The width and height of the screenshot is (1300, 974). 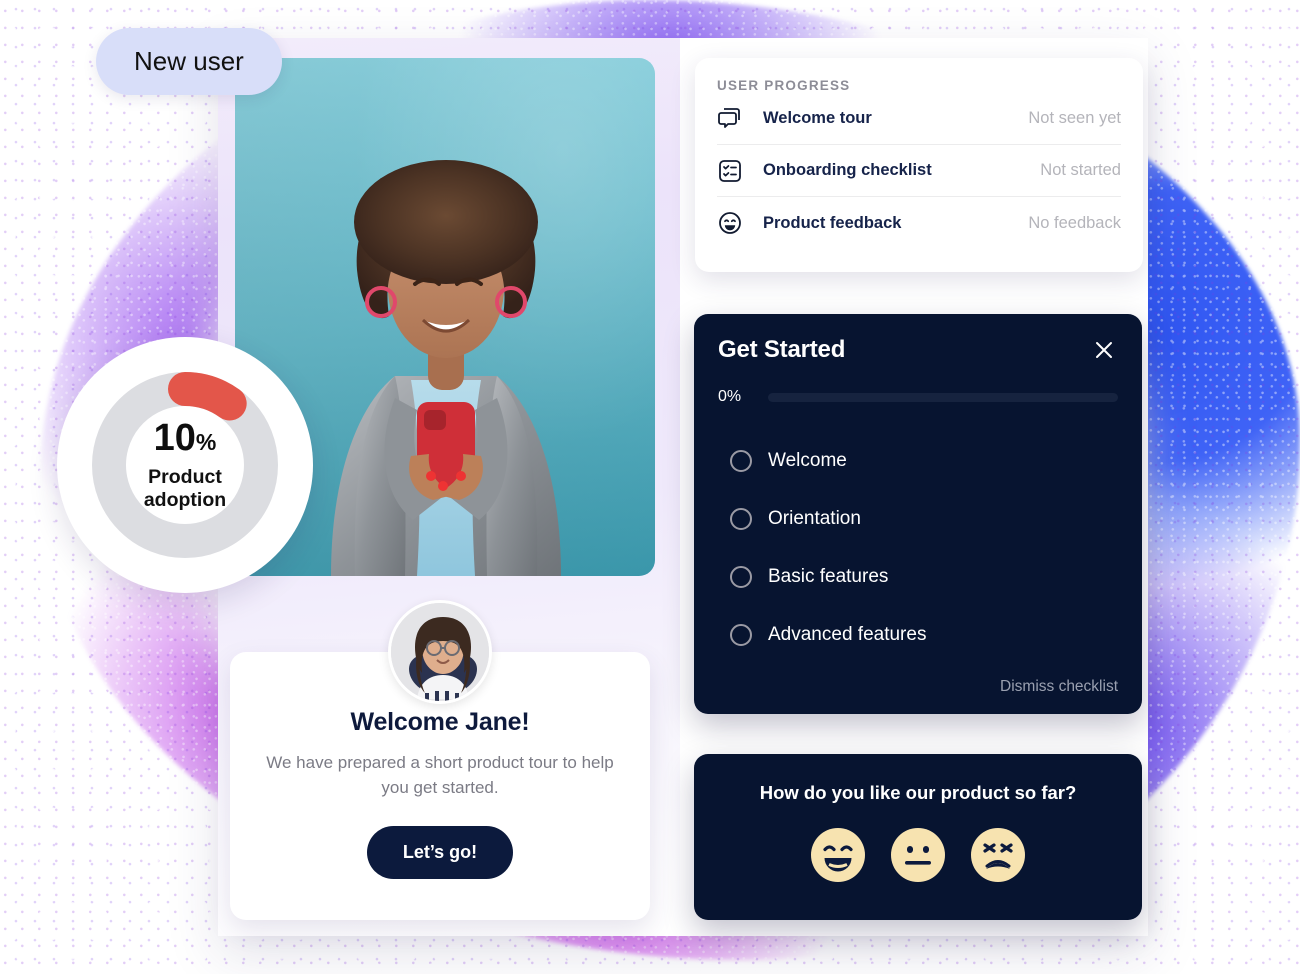 What do you see at coordinates (918, 855) in the screenshot?
I see `neutral-face-icon` at bounding box center [918, 855].